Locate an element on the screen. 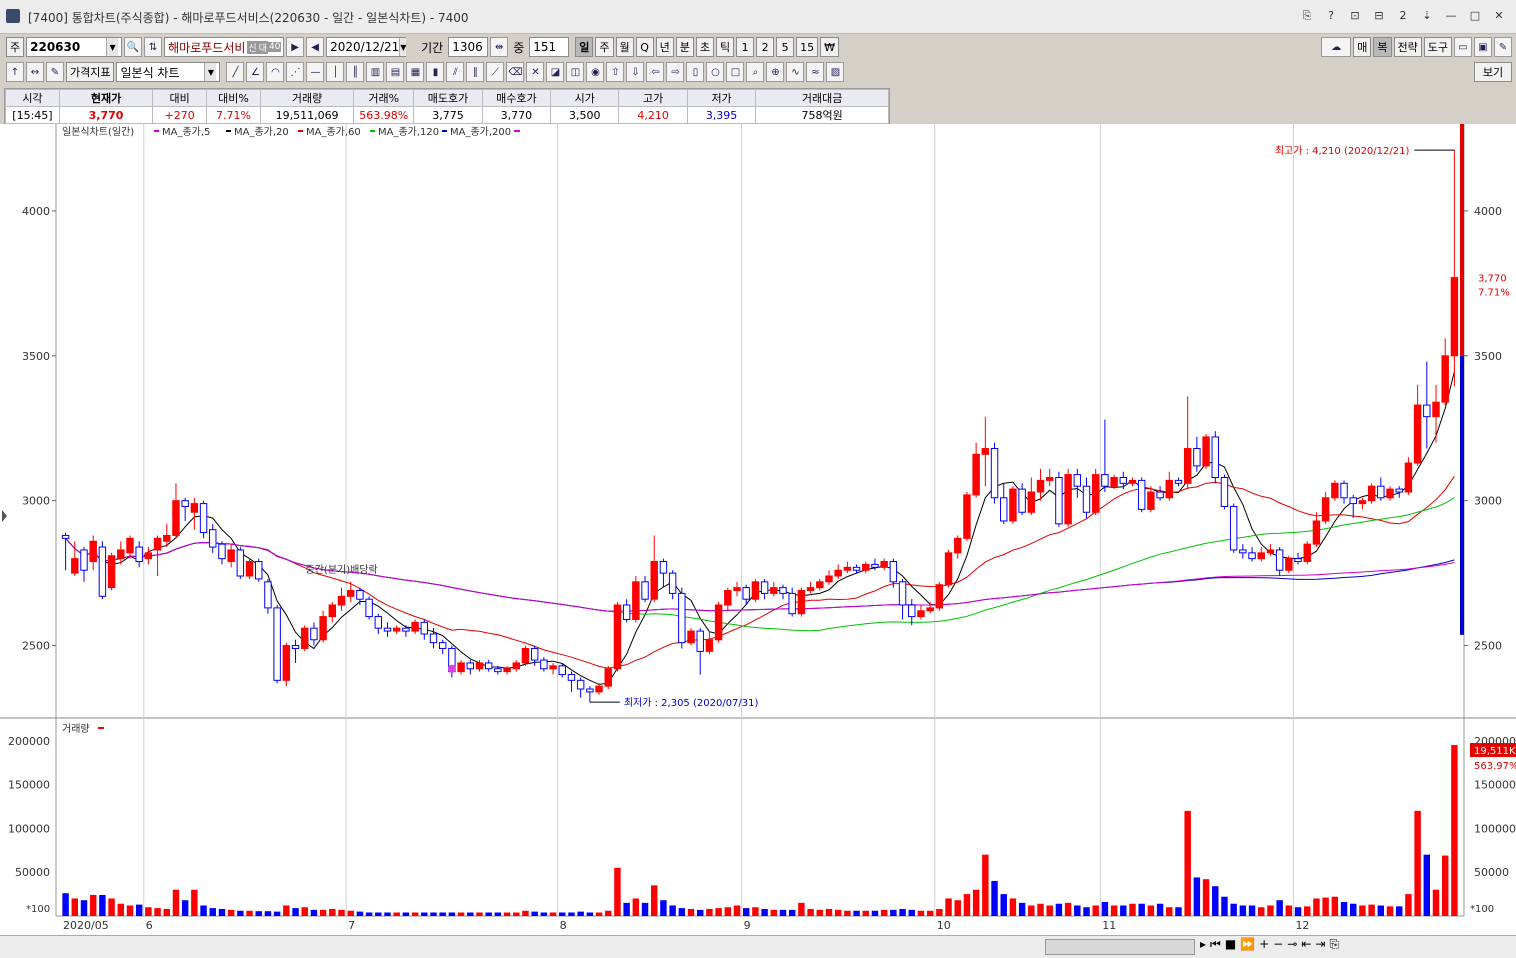 The image size is (1516, 958). play-next-icon: ▸ is located at coordinates (1203, 944).